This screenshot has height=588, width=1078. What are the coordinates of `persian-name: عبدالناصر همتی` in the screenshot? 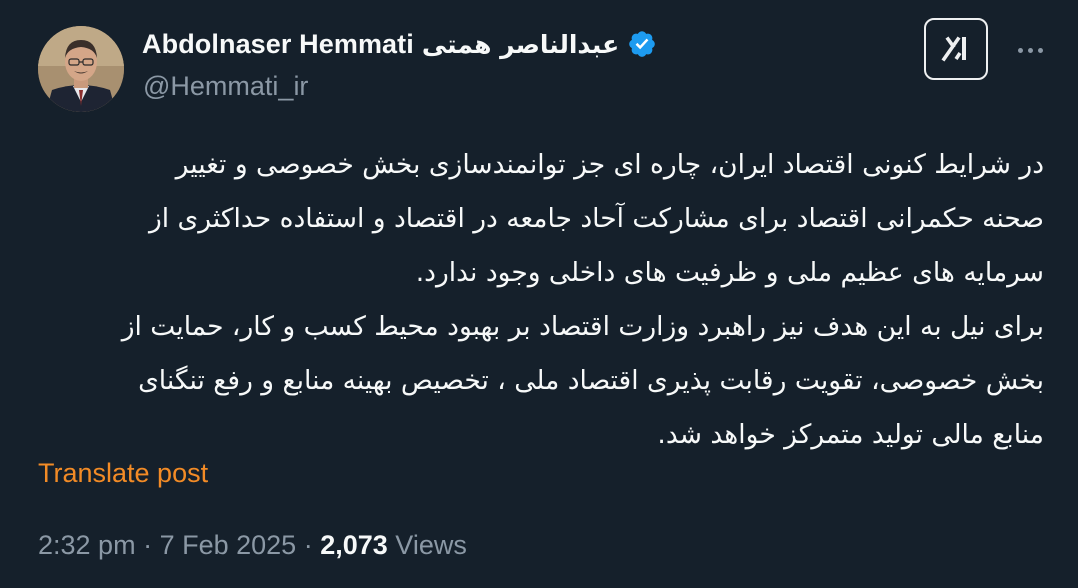 It's located at (520, 44).